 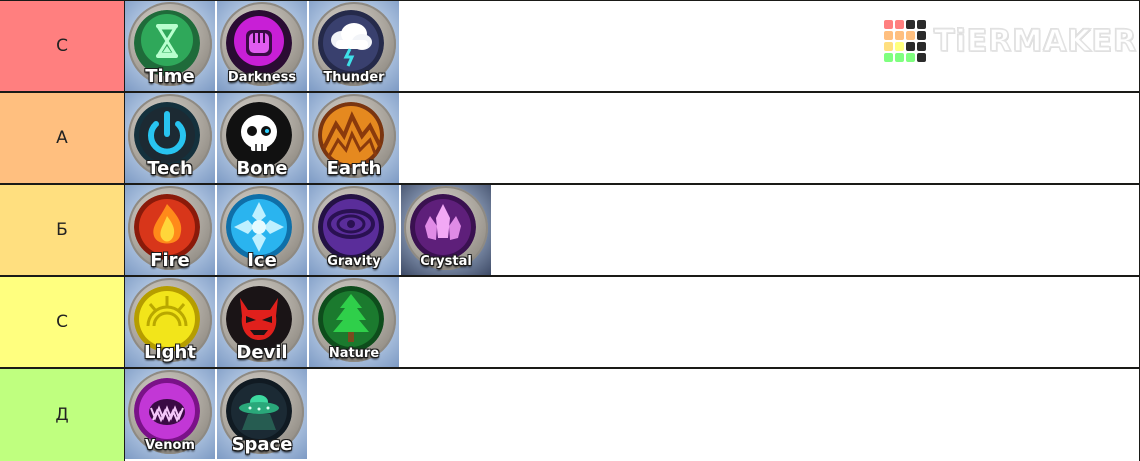 I want to click on item-label: Bone, so click(x=262, y=168).